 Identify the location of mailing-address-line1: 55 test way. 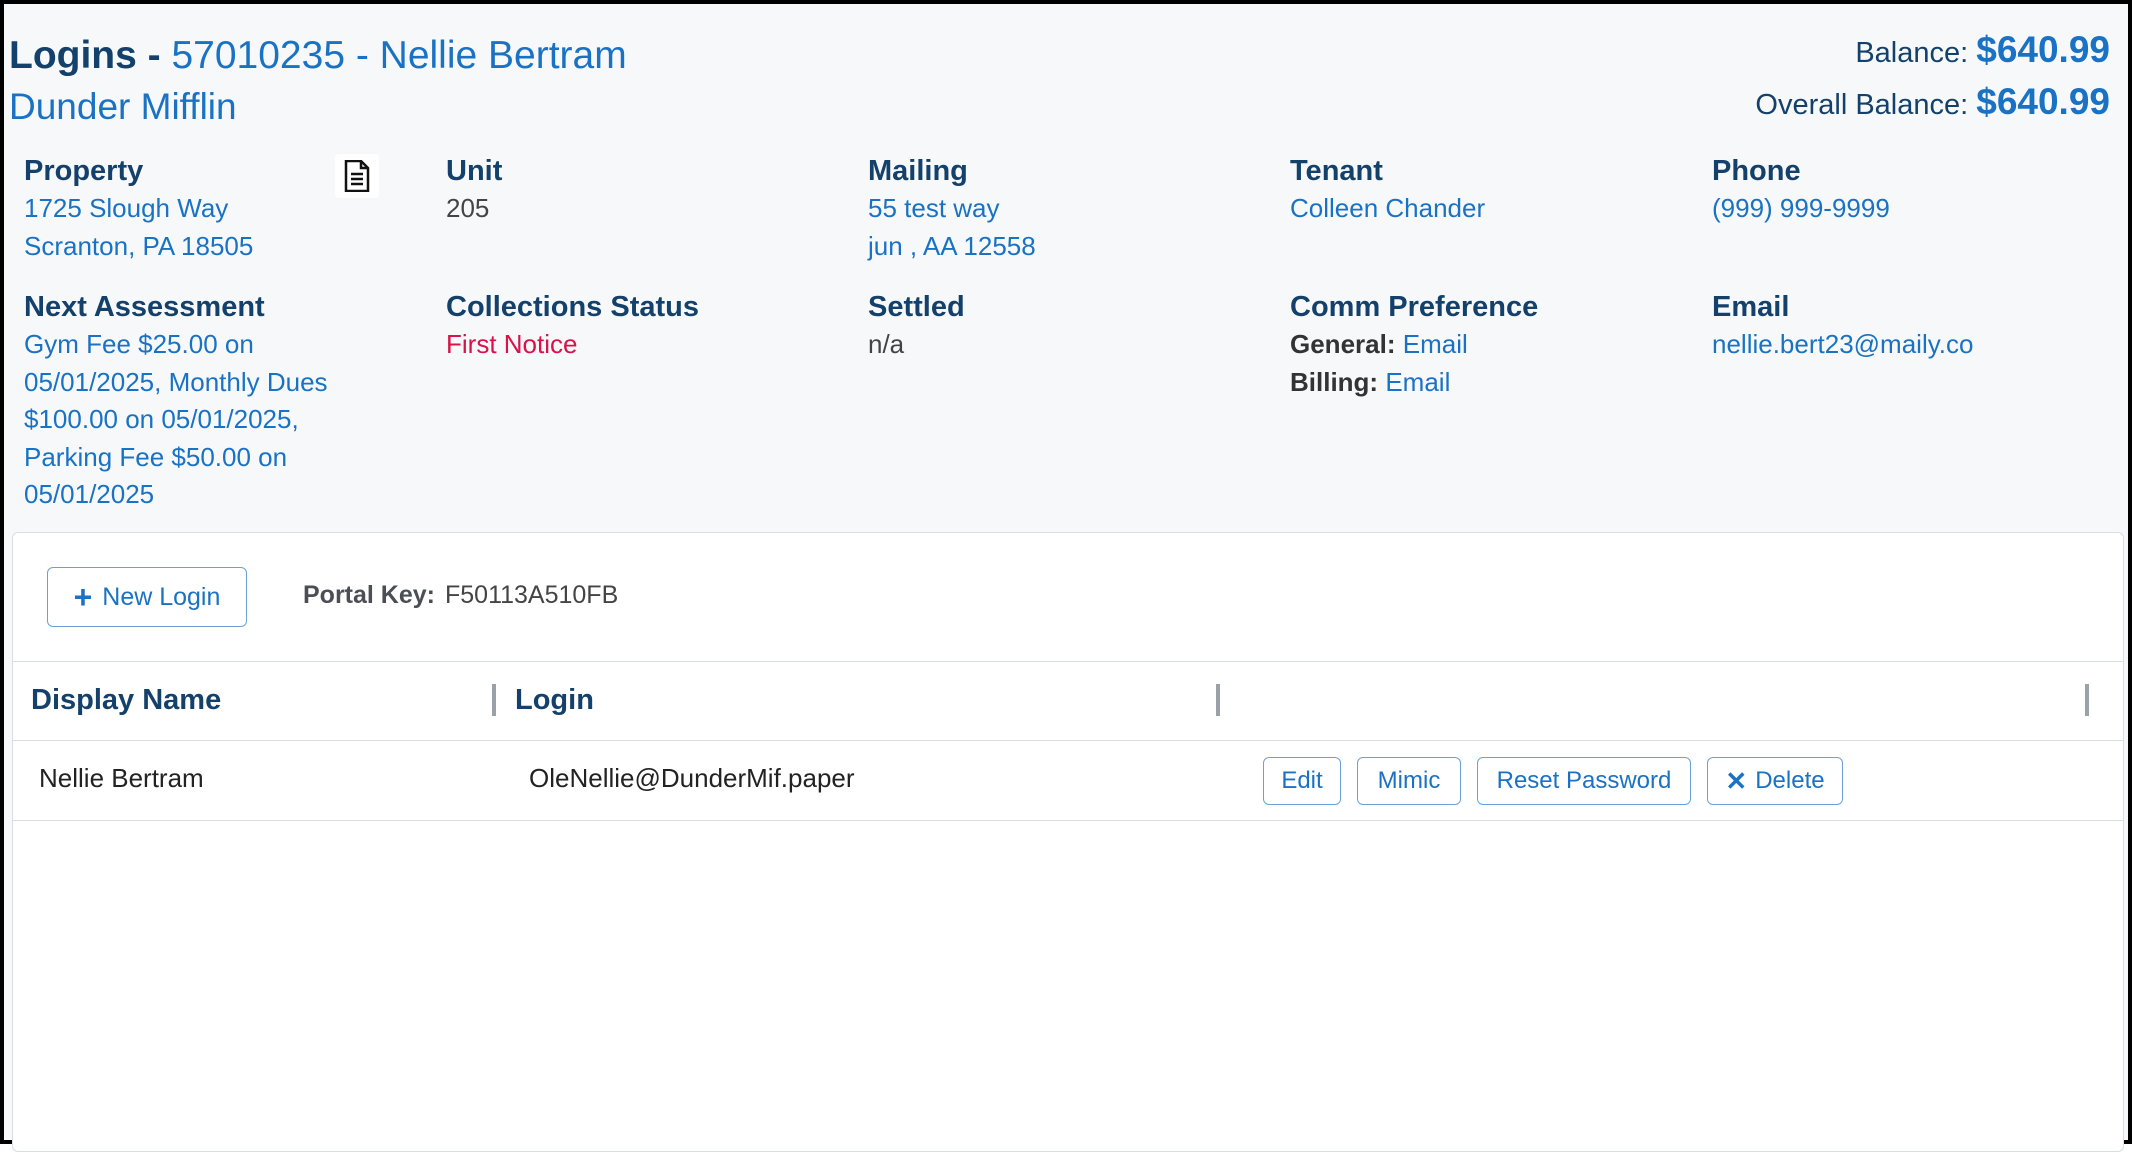
(952, 209).